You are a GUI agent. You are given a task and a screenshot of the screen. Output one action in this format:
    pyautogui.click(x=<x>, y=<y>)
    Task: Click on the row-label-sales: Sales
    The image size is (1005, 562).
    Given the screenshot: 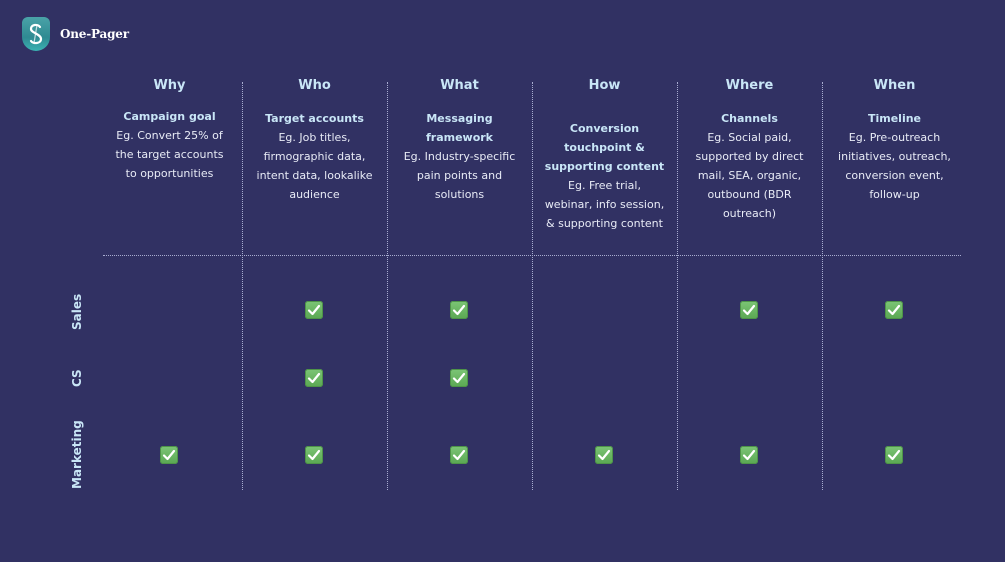 What is the action you would take?
    pyautogui.click(x=77, y=312)
    